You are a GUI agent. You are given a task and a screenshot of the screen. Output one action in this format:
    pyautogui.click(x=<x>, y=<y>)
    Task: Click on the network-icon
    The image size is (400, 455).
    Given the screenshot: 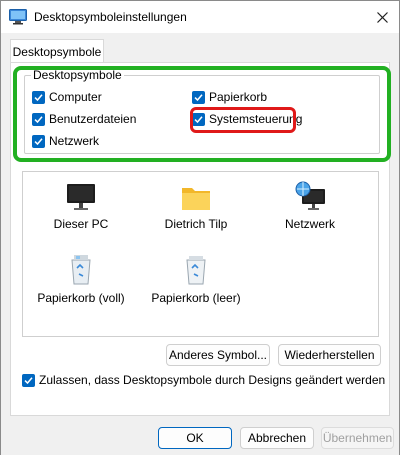 What is the action you would take?
    pyautogui.click(x=310, y=195)
    